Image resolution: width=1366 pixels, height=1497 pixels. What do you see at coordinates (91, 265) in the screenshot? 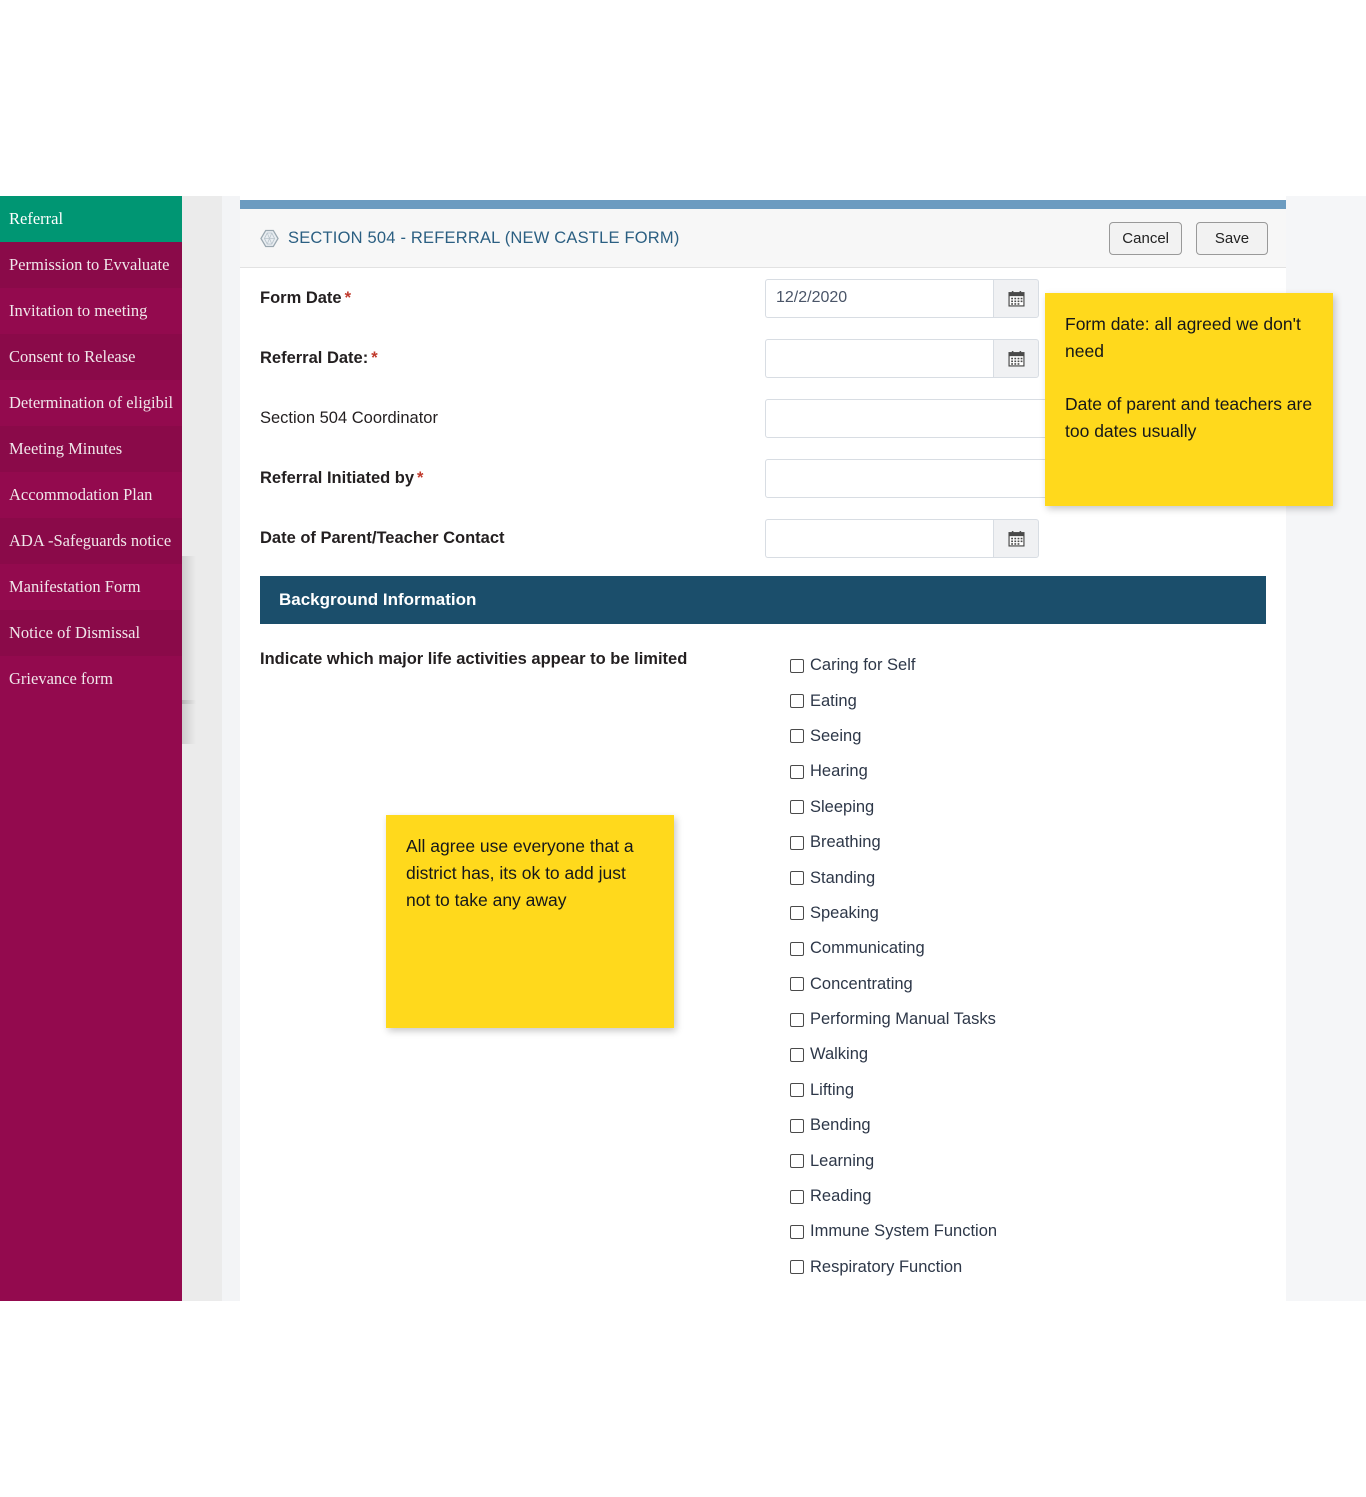
I see `sidebar-item-permission-to-evvaluate: Permission to Evvaluate` at bounding box center [91, 265].